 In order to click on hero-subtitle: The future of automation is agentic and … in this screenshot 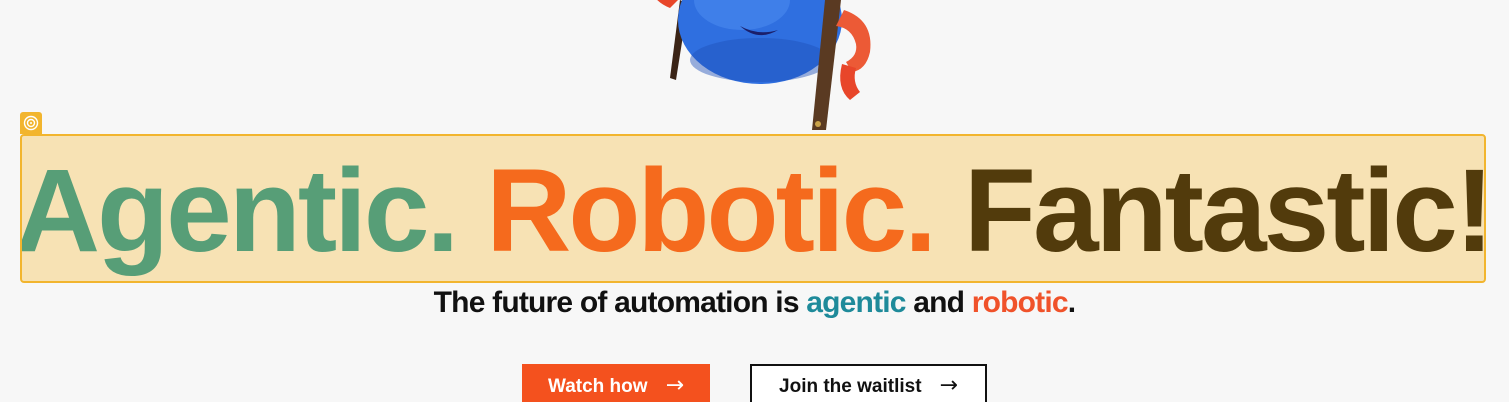, I will do `click(754, 303)`.